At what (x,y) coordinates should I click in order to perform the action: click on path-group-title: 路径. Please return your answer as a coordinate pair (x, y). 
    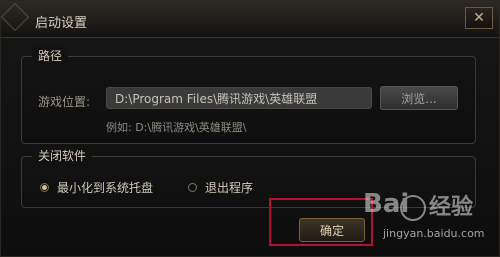
    Looking at the image, I should click on (50, 55).